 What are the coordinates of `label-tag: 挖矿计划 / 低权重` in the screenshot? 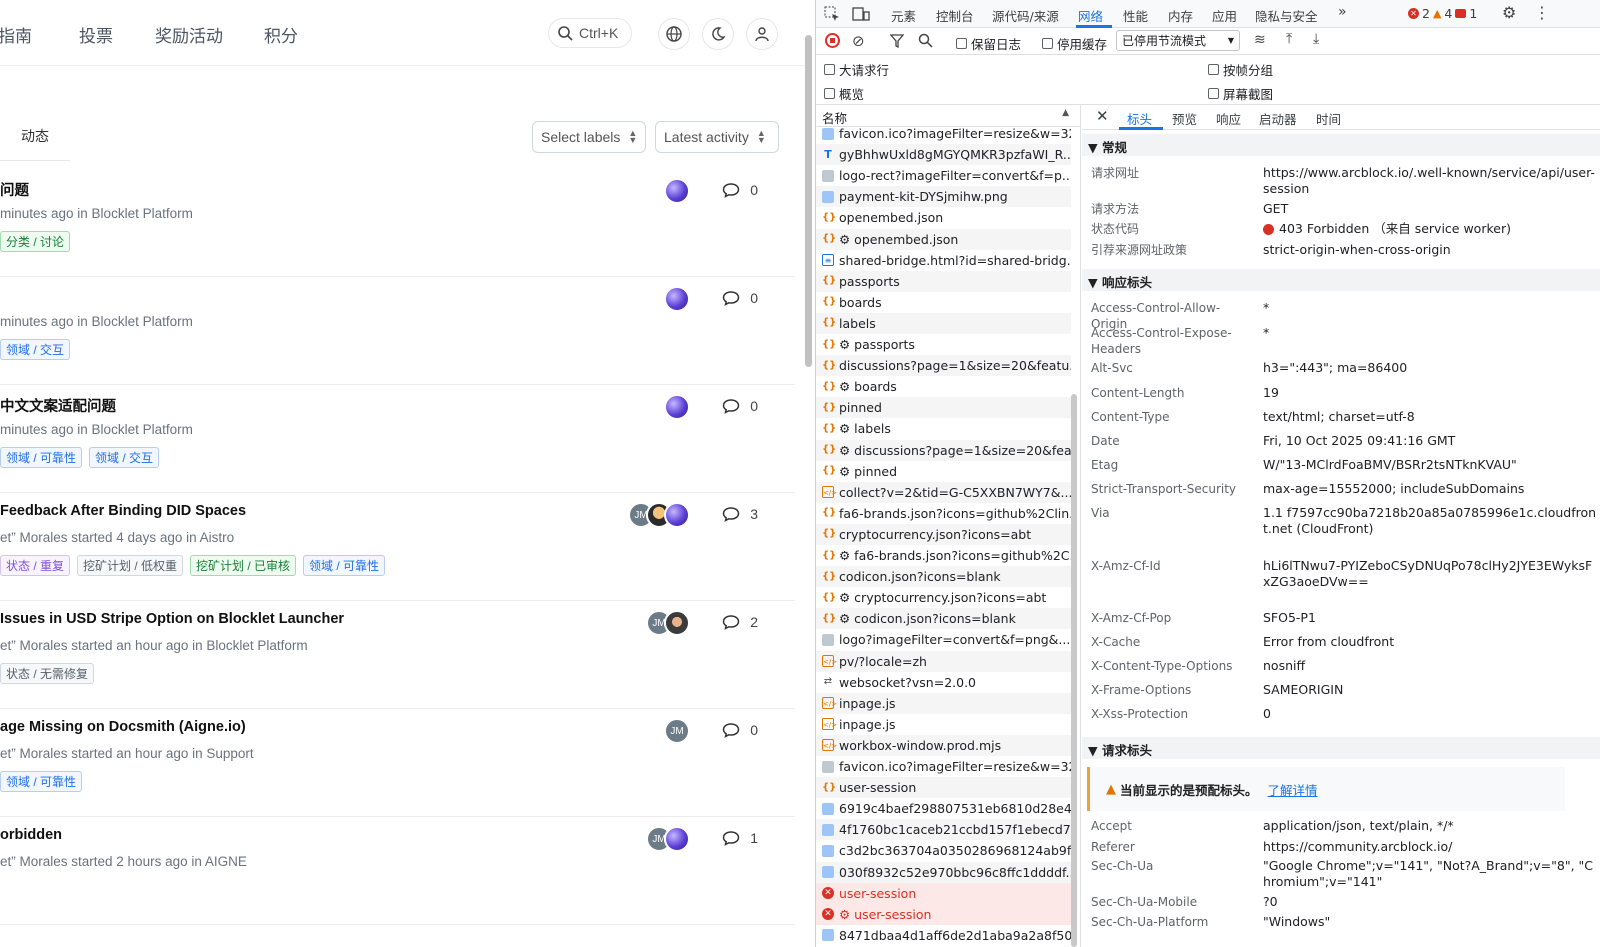 It's located at (130, 565).